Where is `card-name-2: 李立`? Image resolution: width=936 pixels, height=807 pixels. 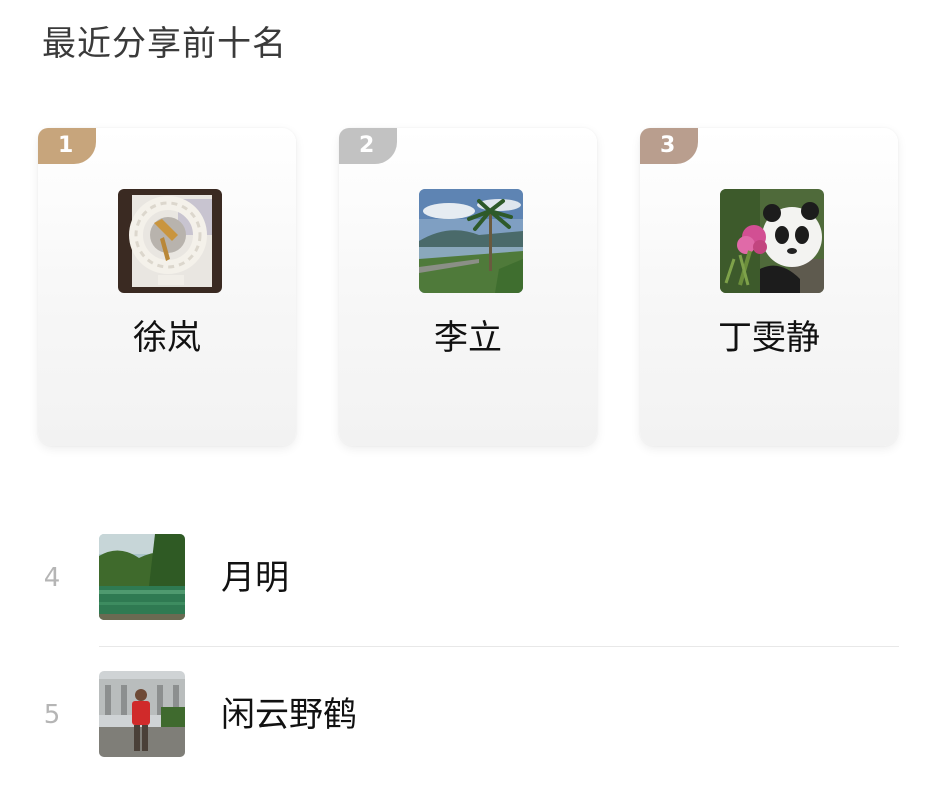 card-name-2: 李立 is located at coordinates (468, 338).